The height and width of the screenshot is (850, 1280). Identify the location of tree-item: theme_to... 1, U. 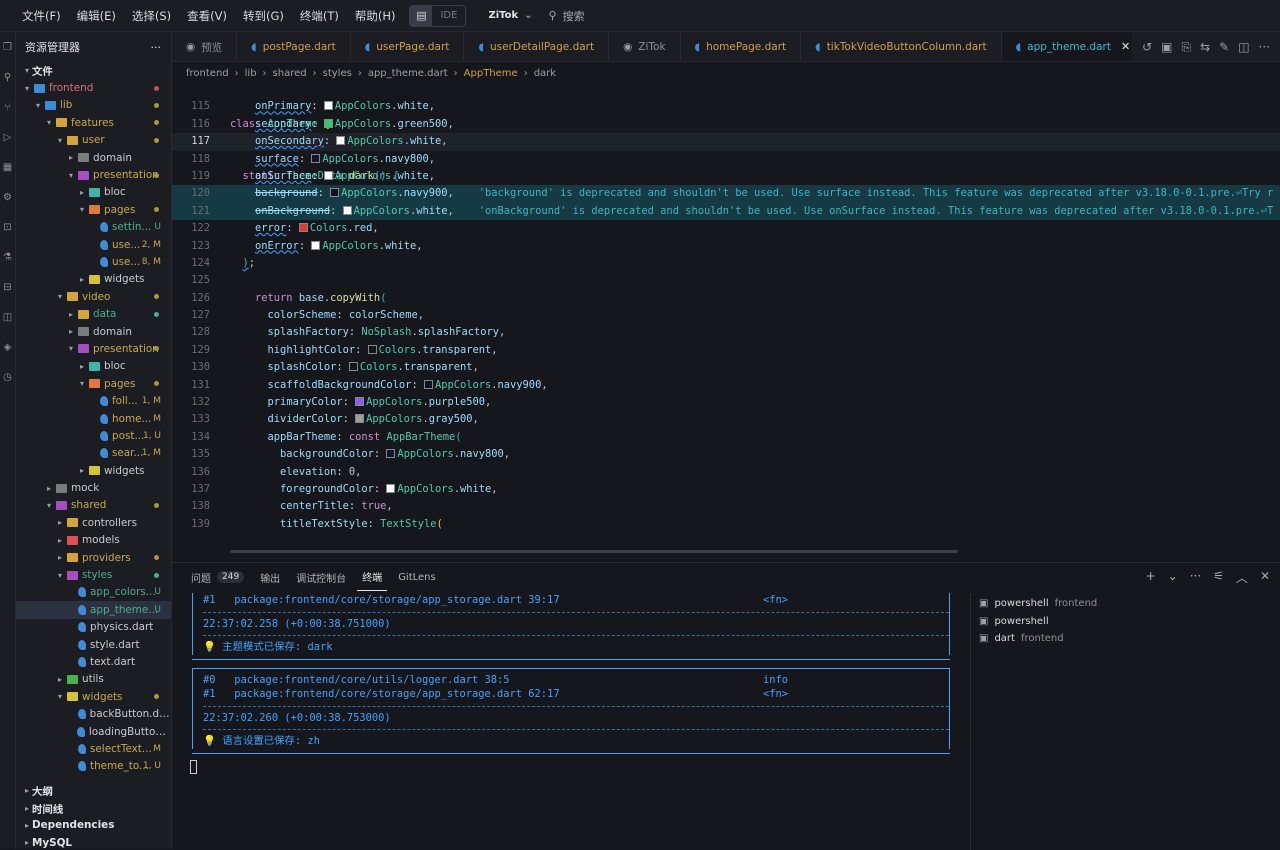
(93, 766).